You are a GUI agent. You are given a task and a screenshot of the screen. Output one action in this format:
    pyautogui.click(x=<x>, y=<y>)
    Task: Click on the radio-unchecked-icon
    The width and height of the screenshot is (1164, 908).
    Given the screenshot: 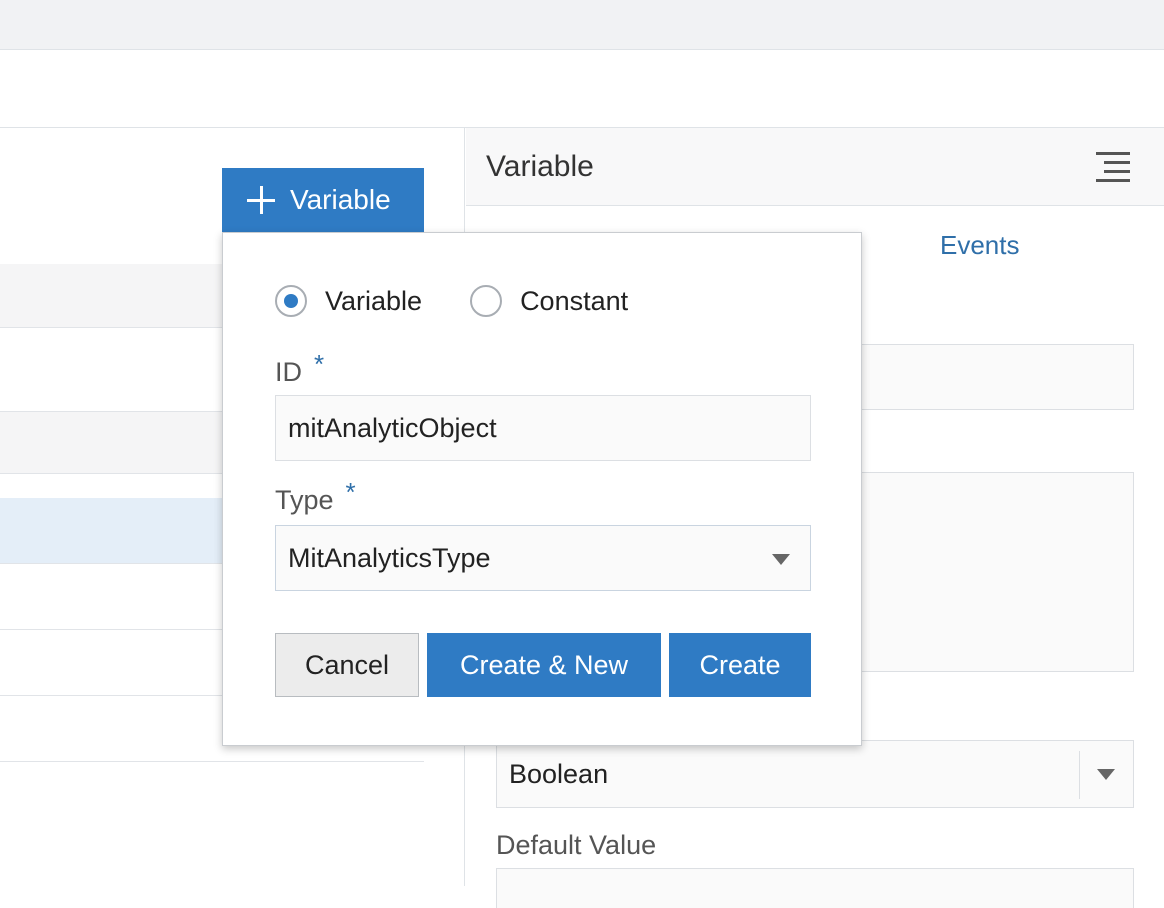 What is the action you would take?
    pyautogui.click(x=486, y=301)
    